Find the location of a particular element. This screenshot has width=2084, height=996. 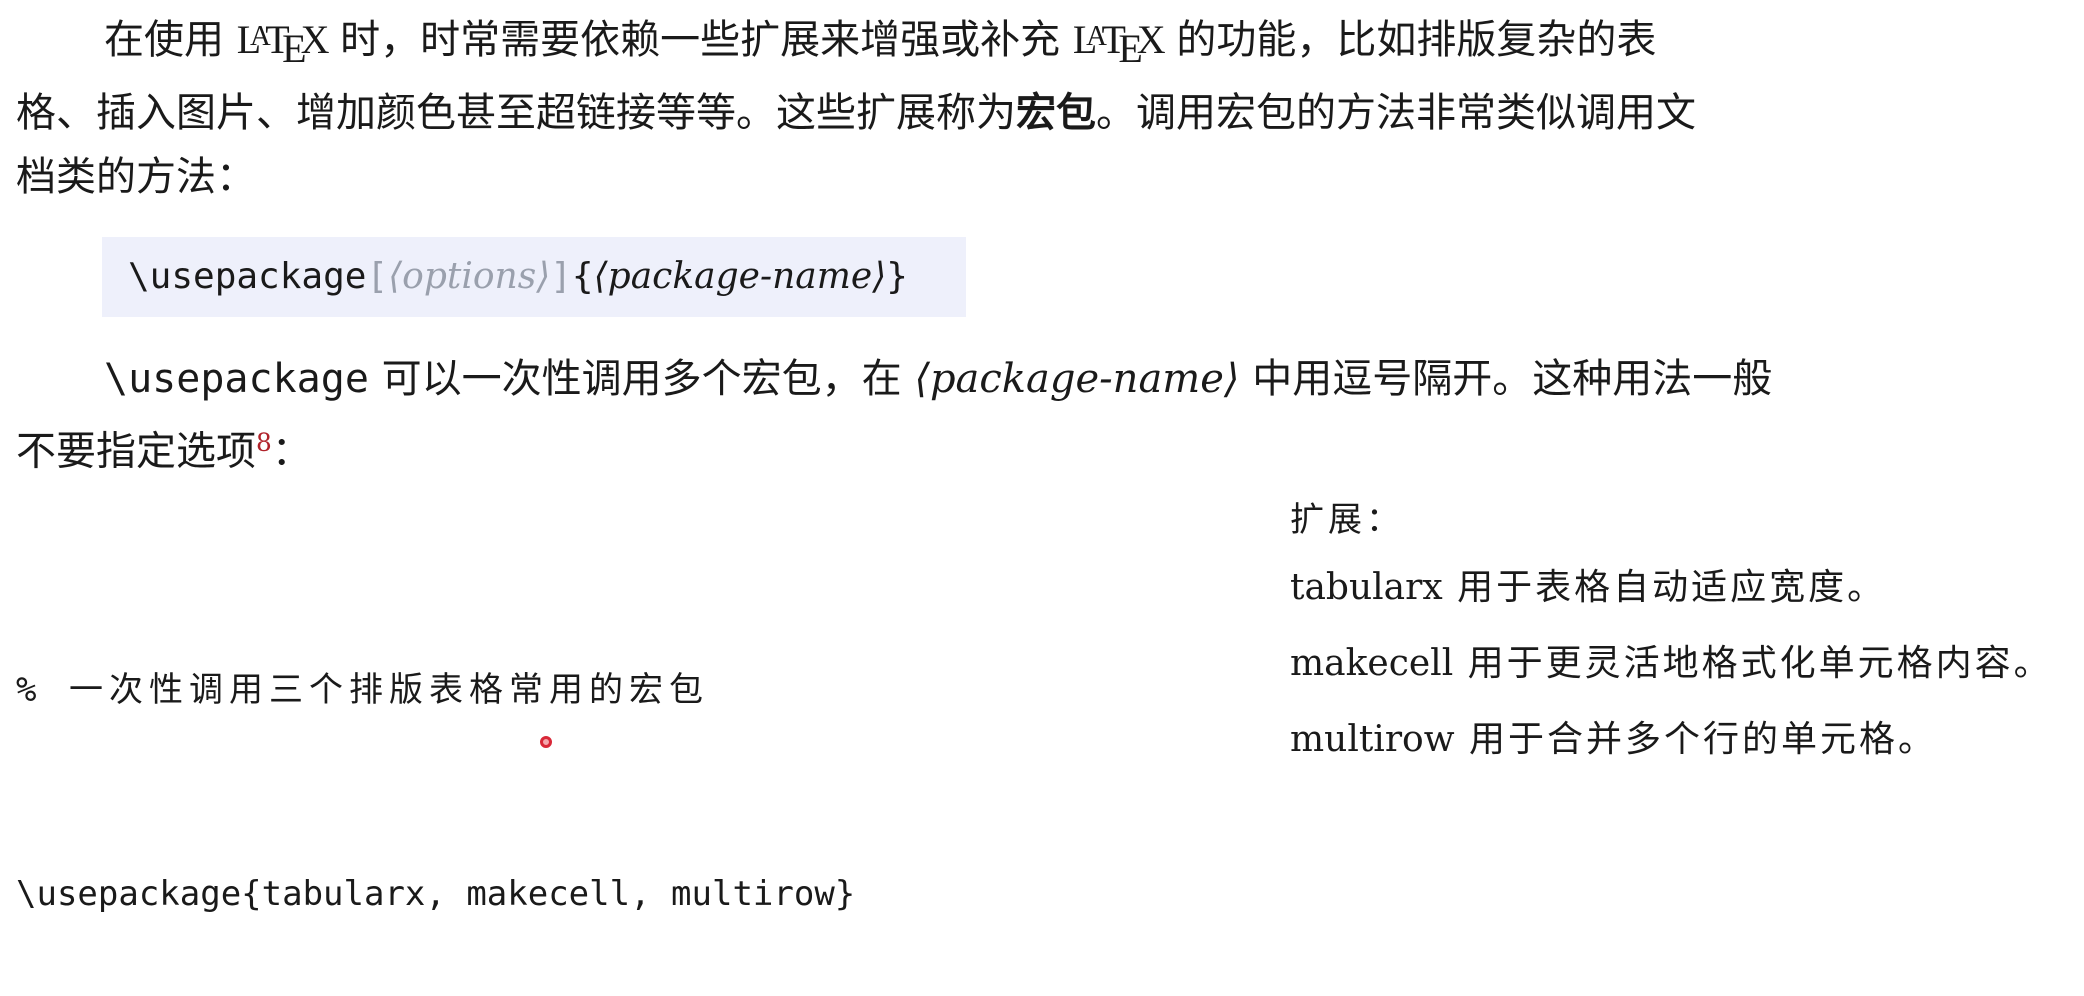

term-package: 宏包 is located at coordinates (1056, 112).